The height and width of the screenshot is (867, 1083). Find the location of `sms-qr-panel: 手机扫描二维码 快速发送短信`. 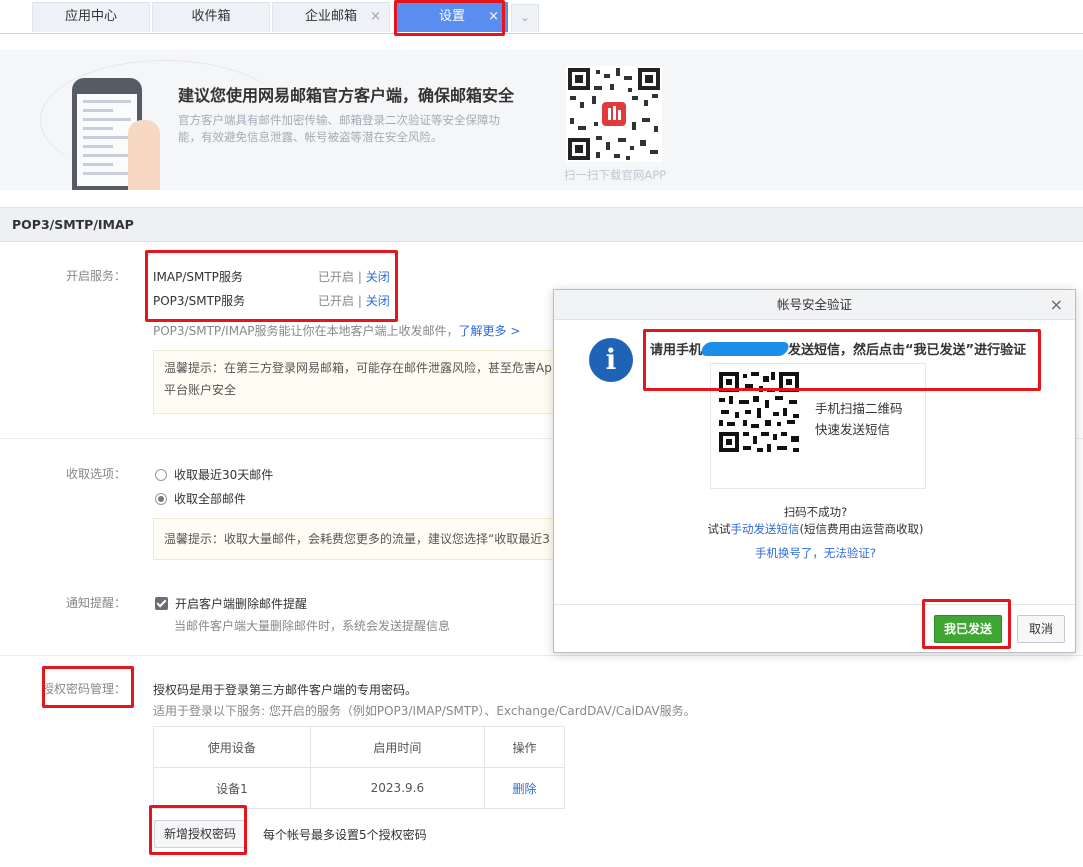

sms-qr-panel: 手机扫描二维码 快速发送短信 is located at coordinates (818, 426).